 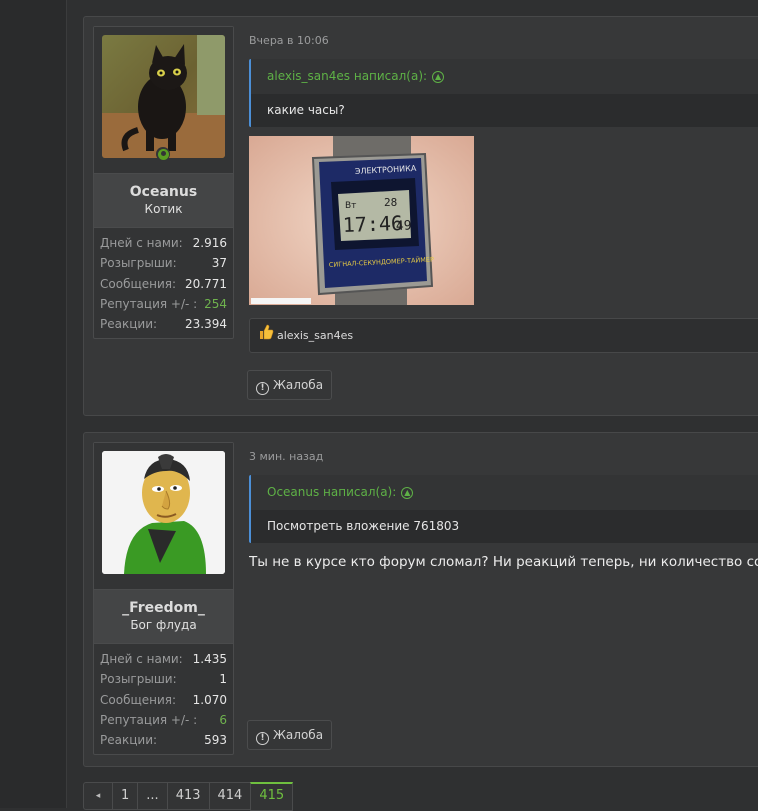 I want to click on username-link: Oceanus, so click(x=163, y=192).